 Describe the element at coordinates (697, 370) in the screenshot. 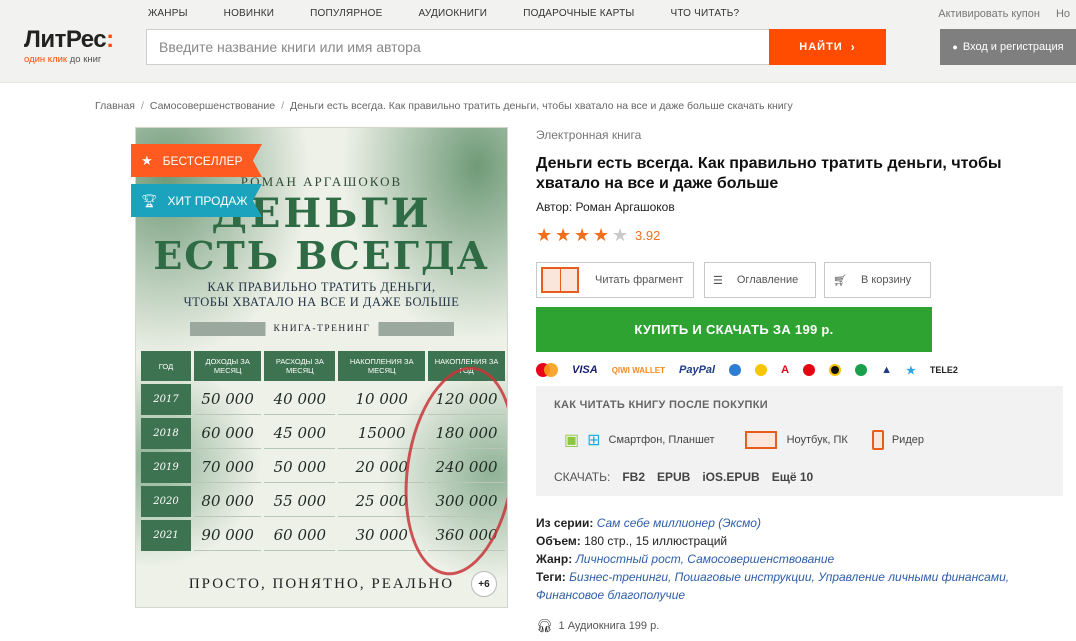

I see `paypal-icon: PayPal` at that location.